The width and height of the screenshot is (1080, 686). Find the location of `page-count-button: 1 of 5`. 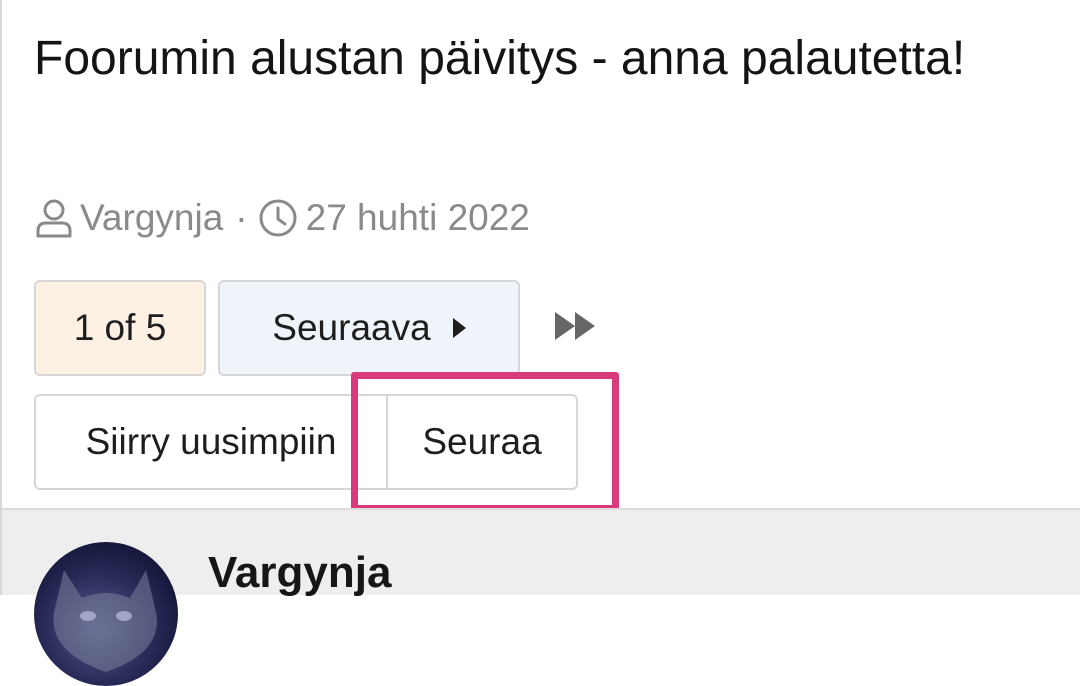

page-count-button: 1 of 5 is located at coordinates (120, 328).